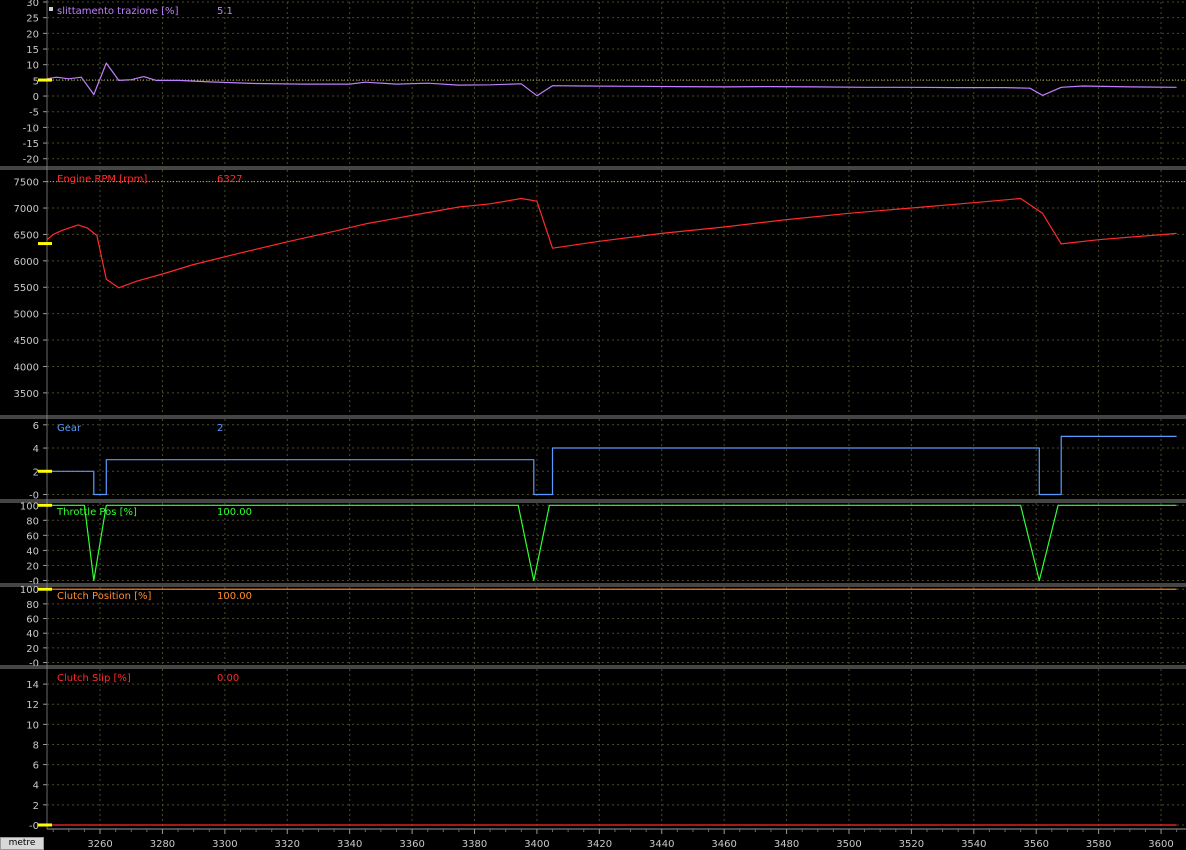  What do you see at coordinates (104, 596) in the screenshot?
I see `series-label: Clutch Position [%]` at bounding box center [104, 596].